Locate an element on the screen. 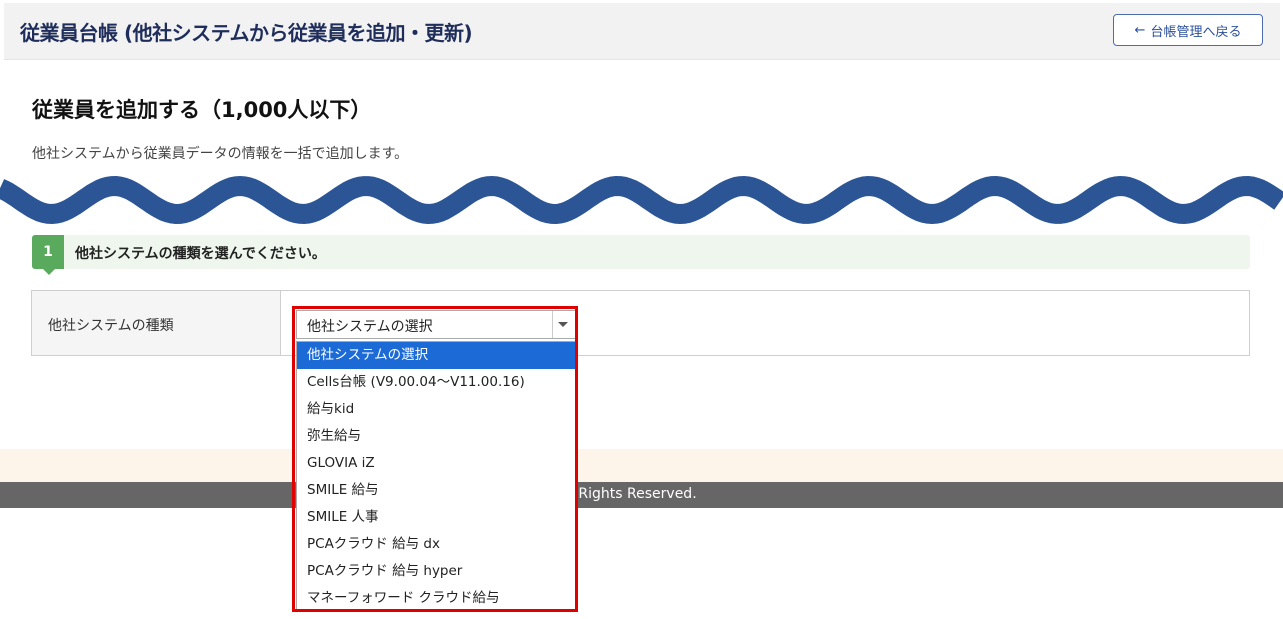 Image resolution: width=1283 pixels, height=619 pixels. dropdown-option: GLOVIA iZ is located at coordinates (436, 463).